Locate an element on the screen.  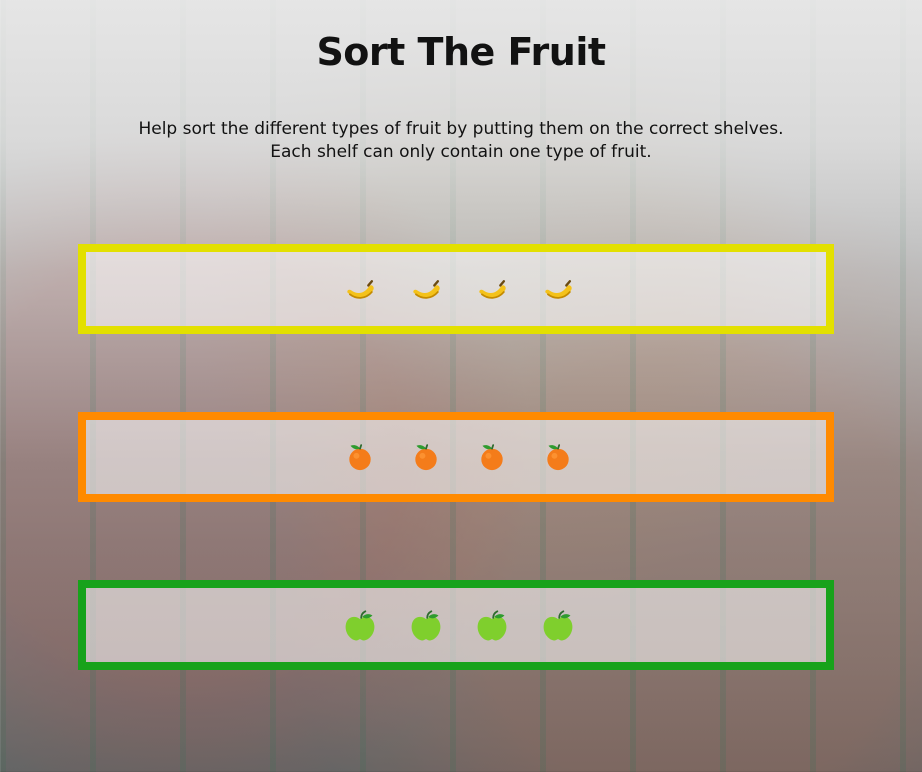
shelf-orange is located at coordinates (456, 457).